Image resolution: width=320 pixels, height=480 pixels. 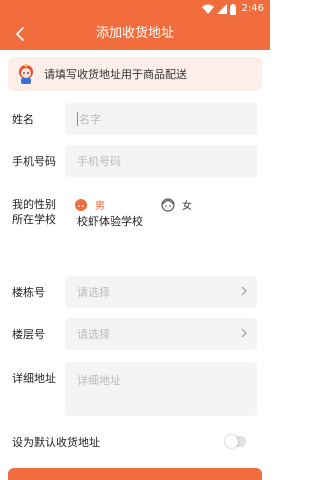 What do you see at coordinates (34, 219) in the screenshot?
I see `school-label: 所在学校` at bounding box center [34, 219].